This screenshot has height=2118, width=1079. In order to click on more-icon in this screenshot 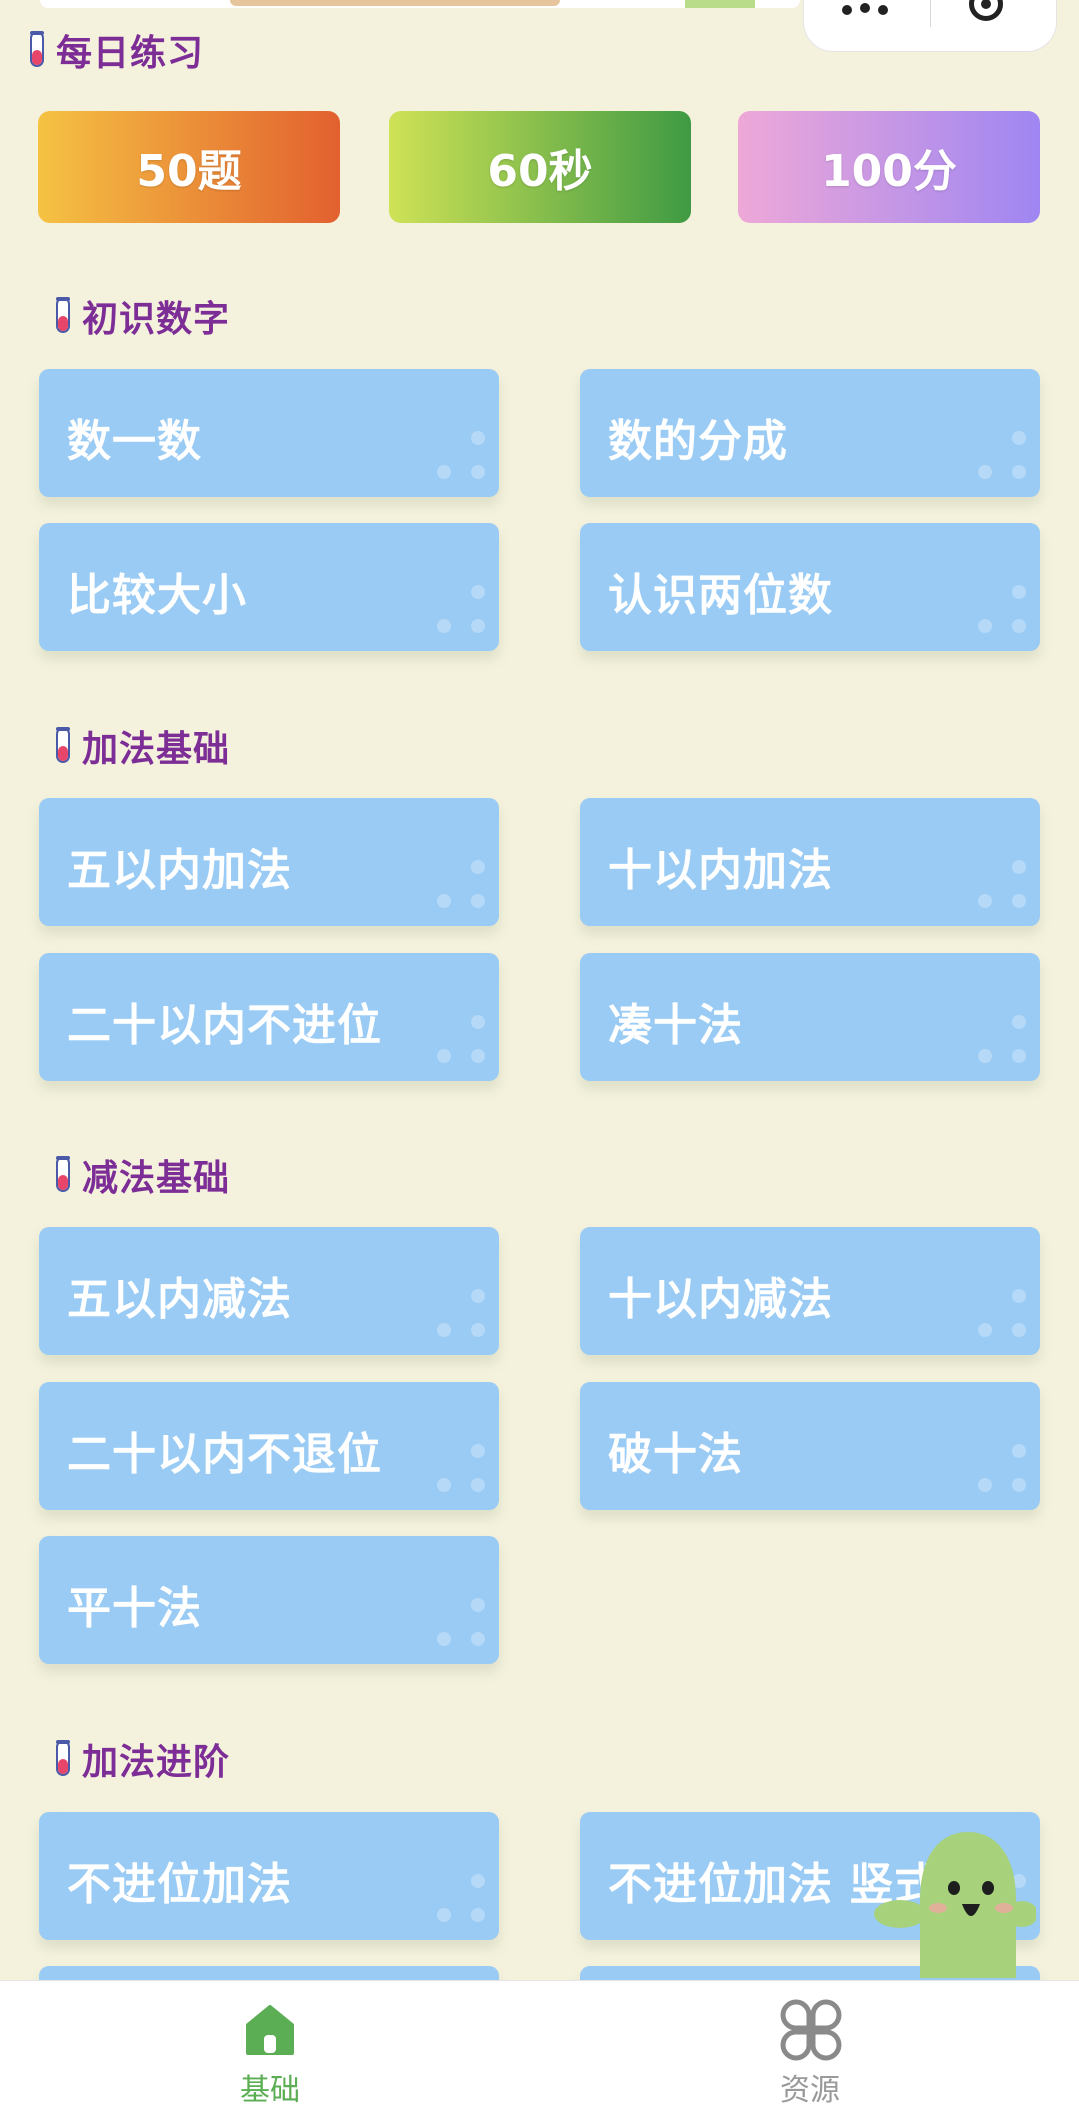, I will do `click(870, 10)`.